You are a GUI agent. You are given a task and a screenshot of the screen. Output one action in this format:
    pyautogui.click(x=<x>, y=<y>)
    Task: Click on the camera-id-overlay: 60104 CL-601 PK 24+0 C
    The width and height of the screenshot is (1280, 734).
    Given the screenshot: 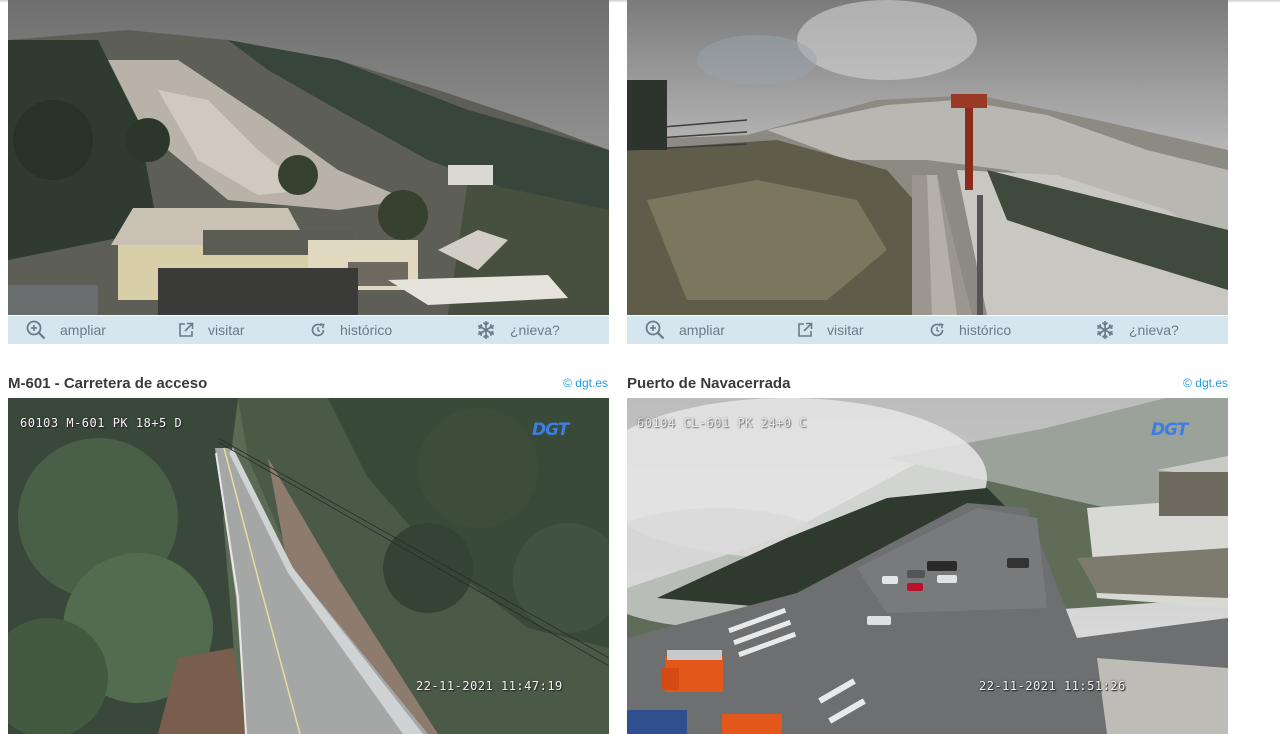 What is the action you would take?
    pyautogui.click(x=722, y=423)
    